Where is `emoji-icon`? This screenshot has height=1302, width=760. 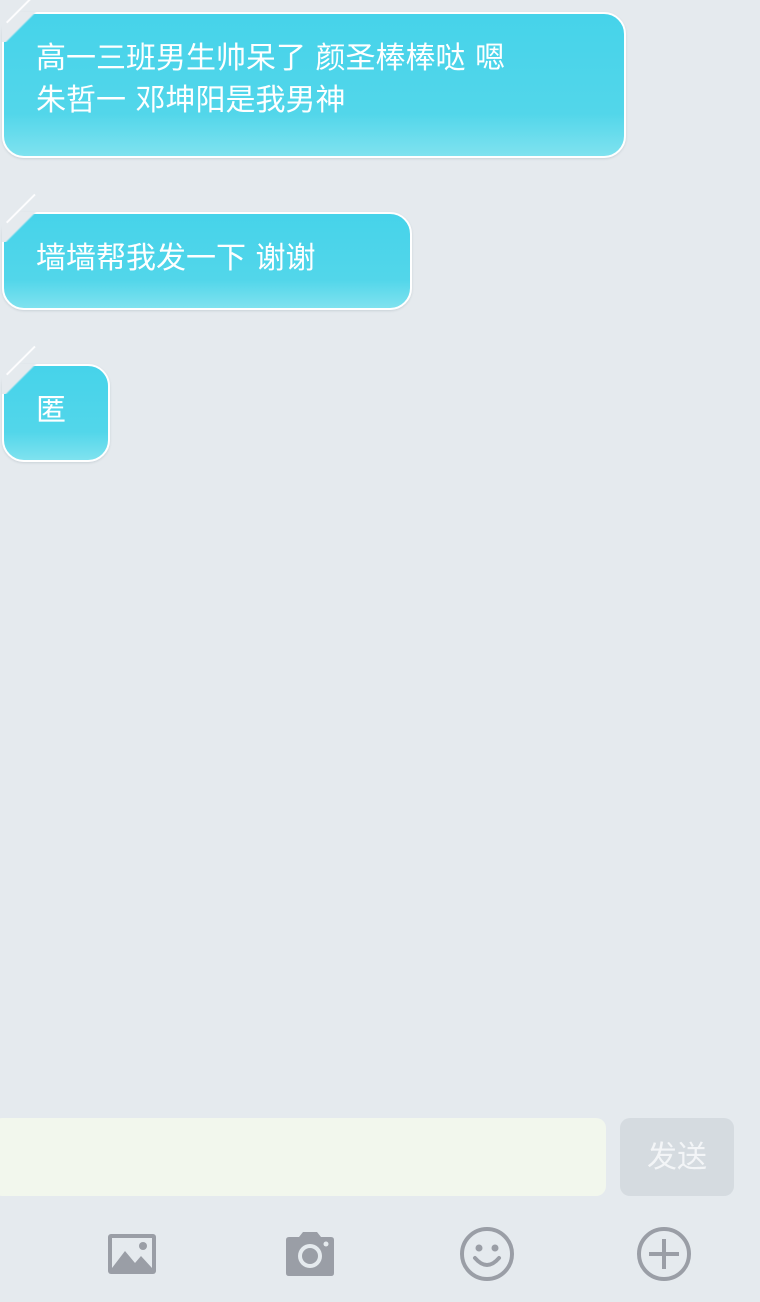 emoji-icon is located at coordinates (487, 1254).